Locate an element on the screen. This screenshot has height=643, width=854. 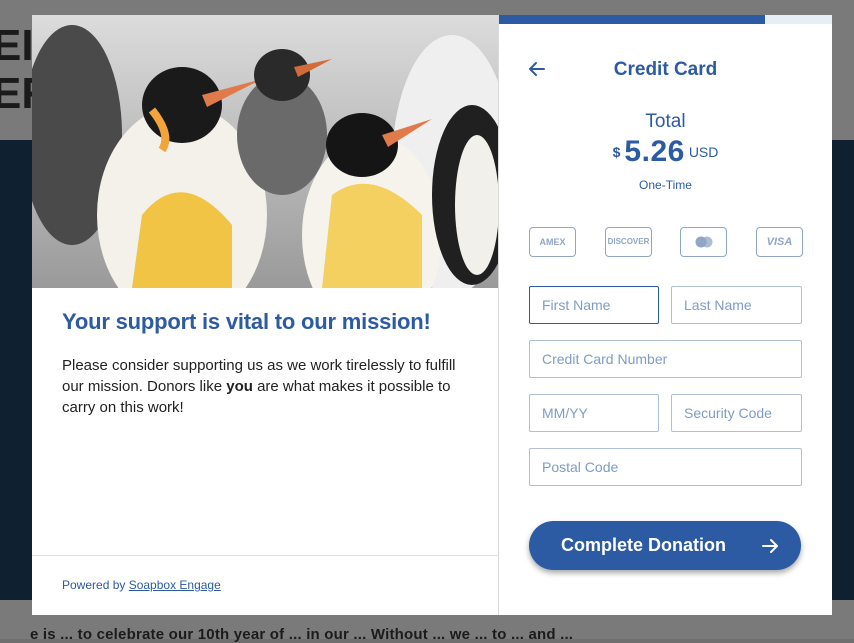
campaign-headline: Your support is vital to our mission! is located at coordinates (246, 321).